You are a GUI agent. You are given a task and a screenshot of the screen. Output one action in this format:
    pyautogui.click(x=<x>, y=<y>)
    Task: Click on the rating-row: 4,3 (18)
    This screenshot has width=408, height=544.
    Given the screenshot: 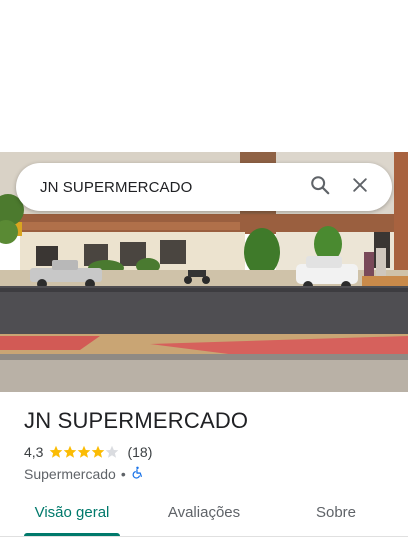 What is the action you would take?
    pyautogui.click(x=88, y=452)
    